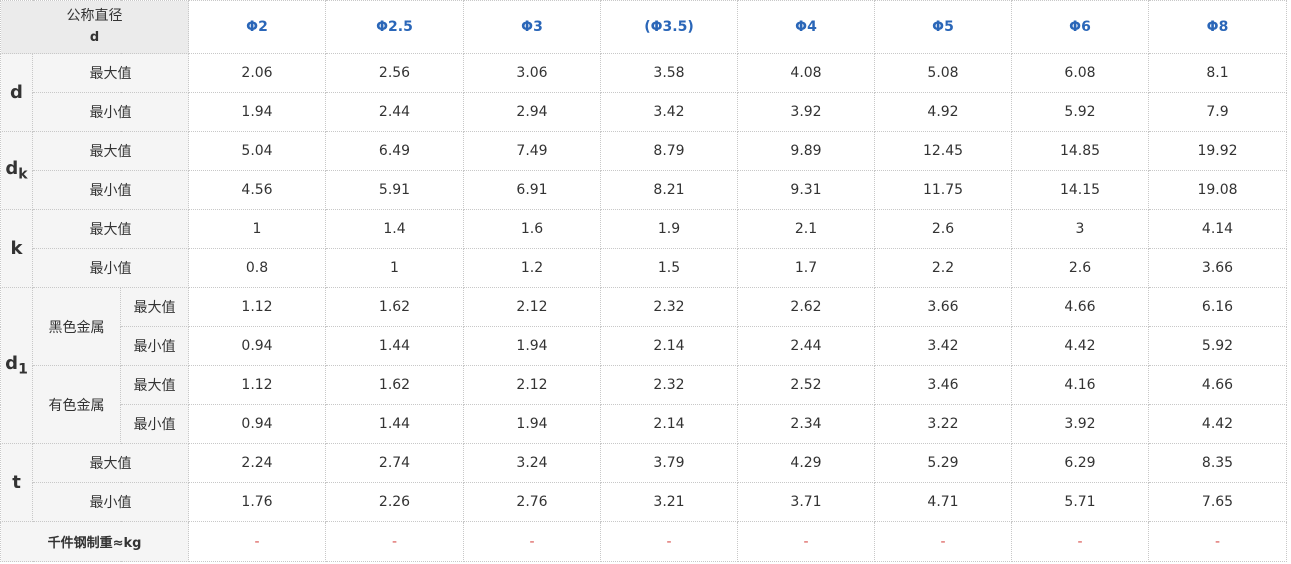  Describe the element at coordinates (532, 73) in the screenshot. I see `value-cell: 3.06` at that location.